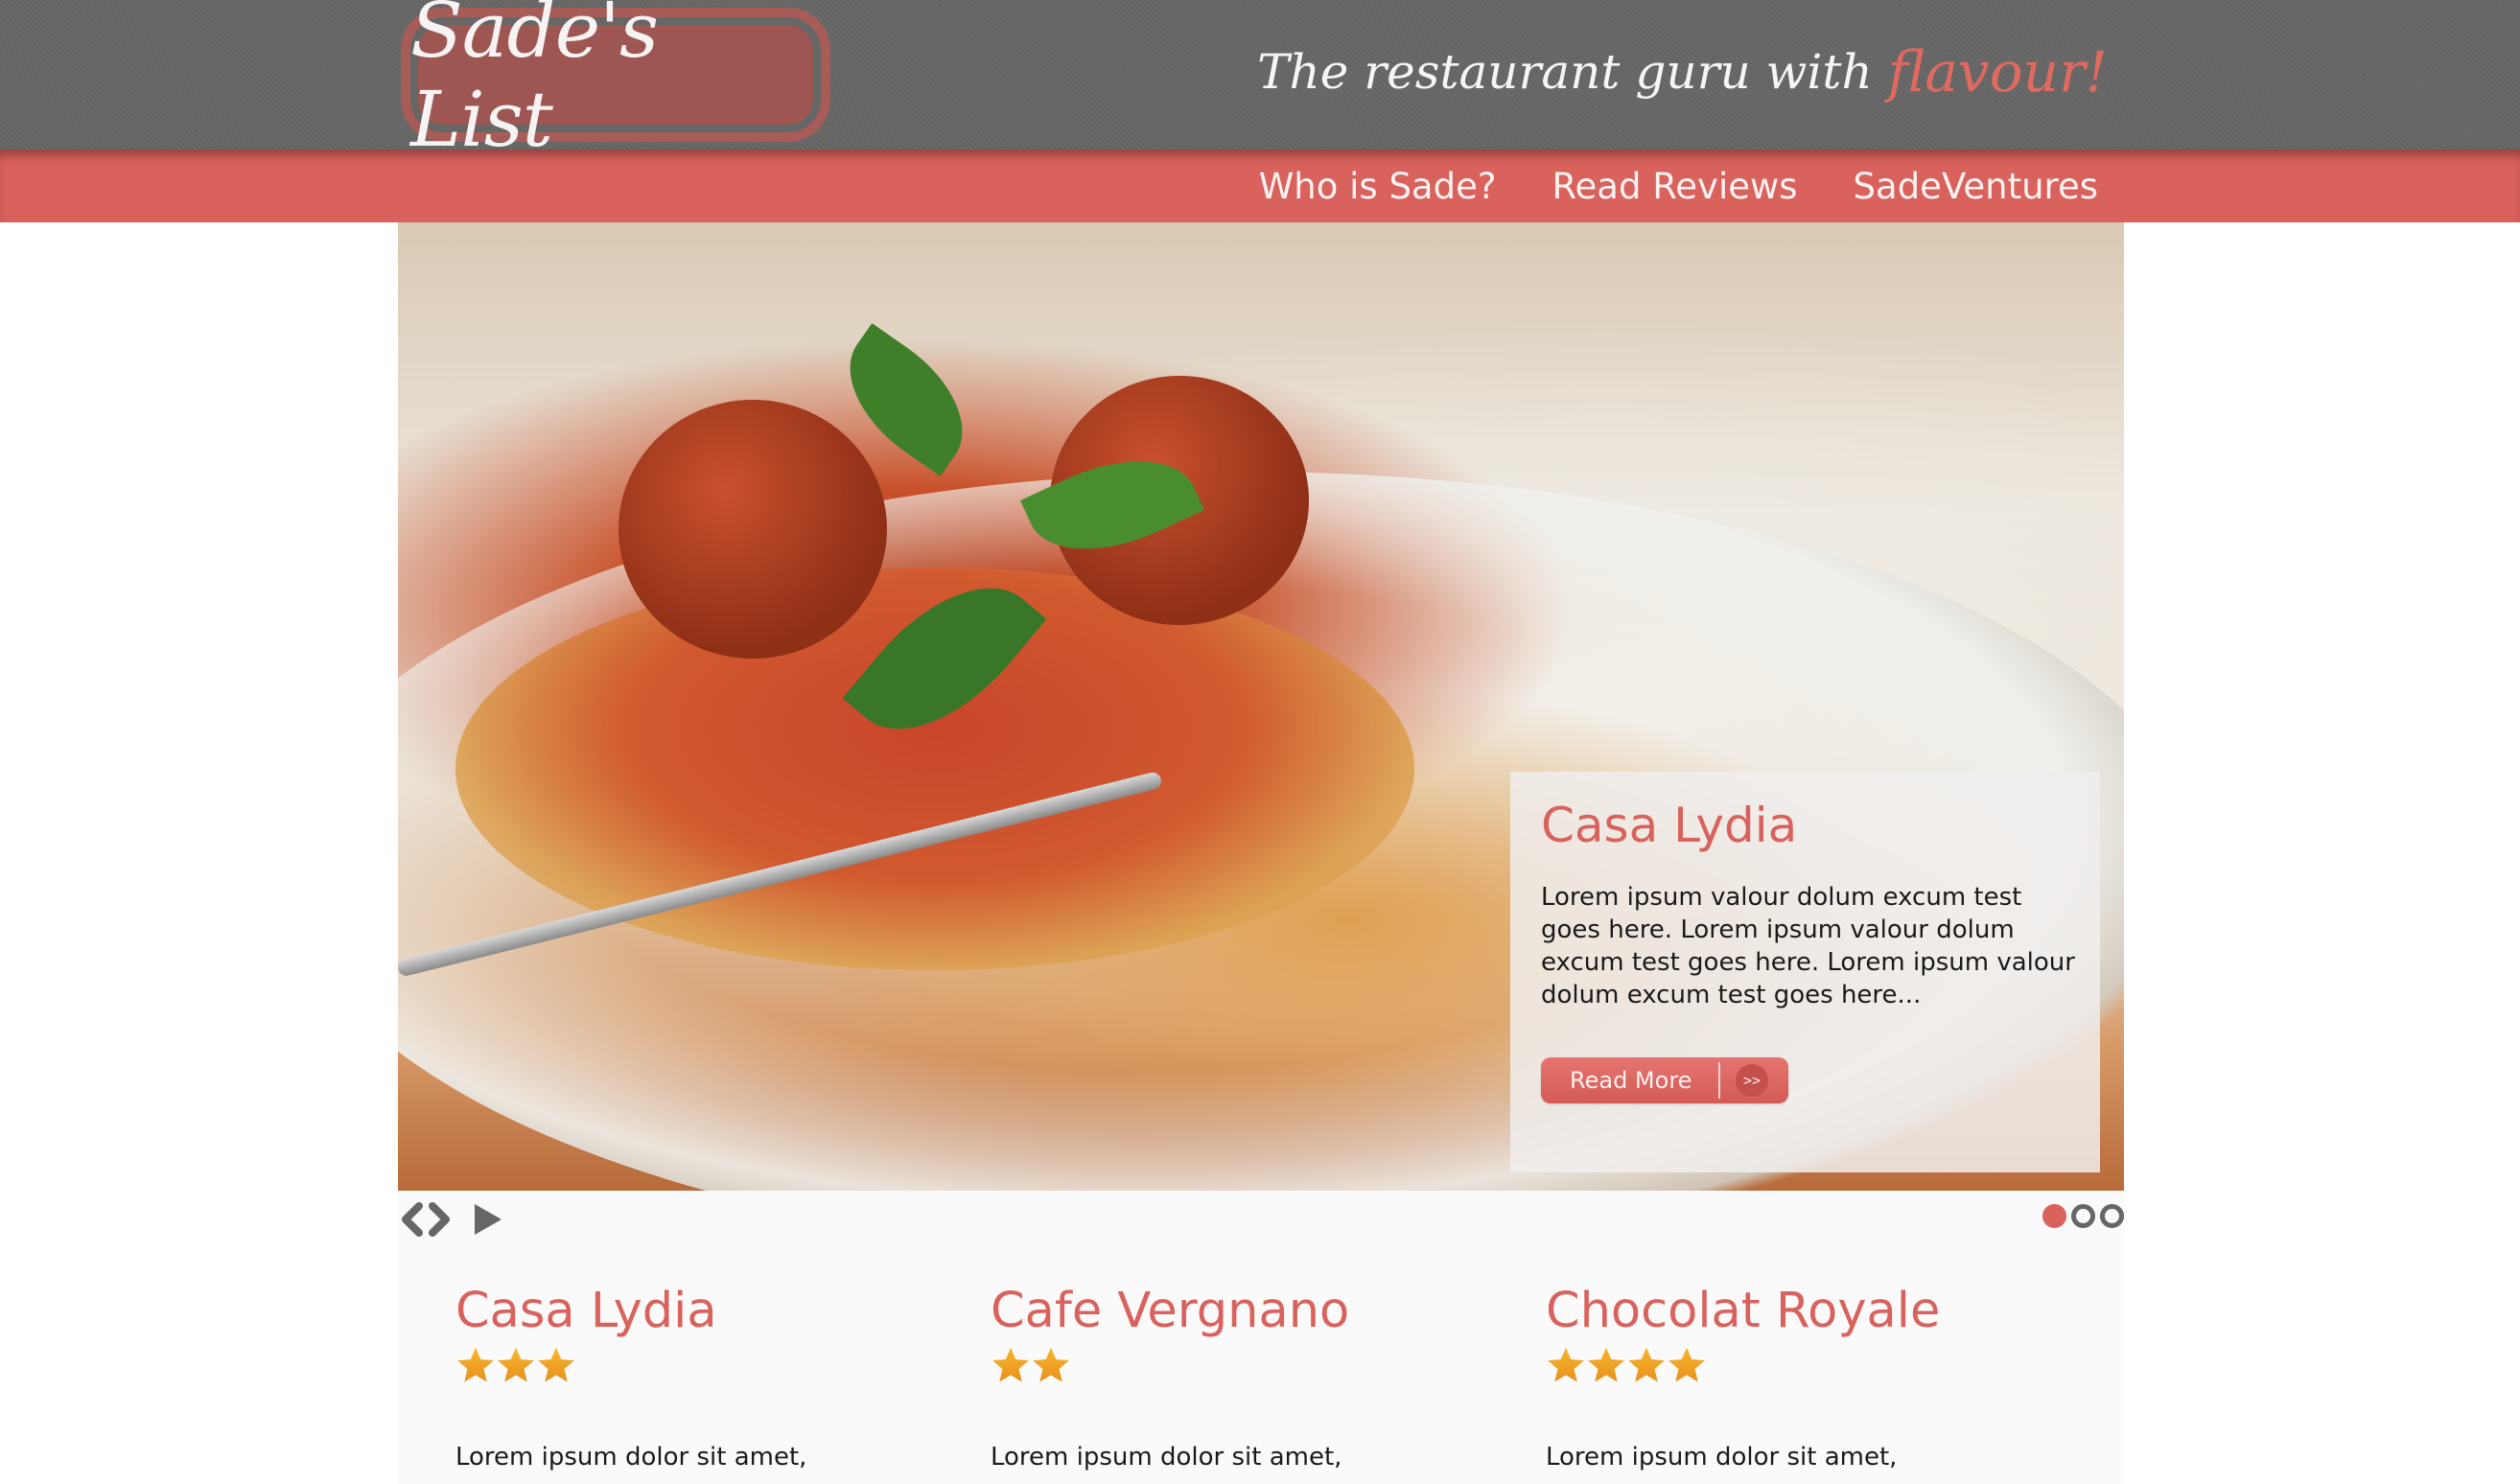 The image size is (2520, 1484). What do you see at coordinates (1631, 1080) in the screenshot?
I see `read-more-label: Read More` at bounding box center [1631, 1080].